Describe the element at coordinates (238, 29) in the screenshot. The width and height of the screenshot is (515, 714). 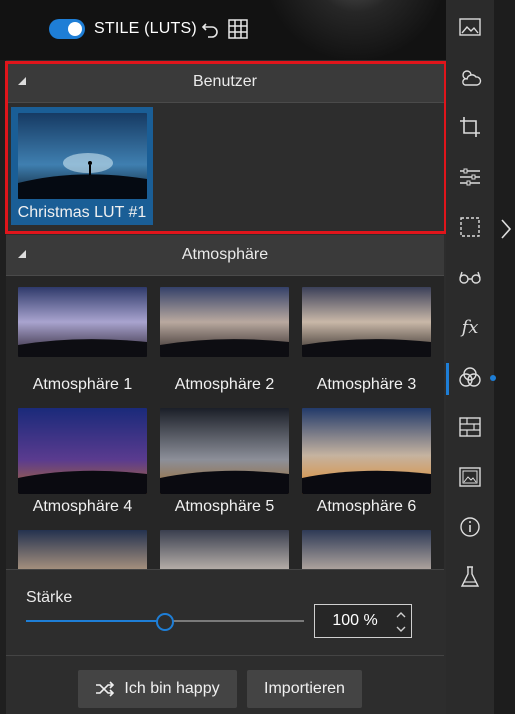
I see `grid-view-icon` at that location.